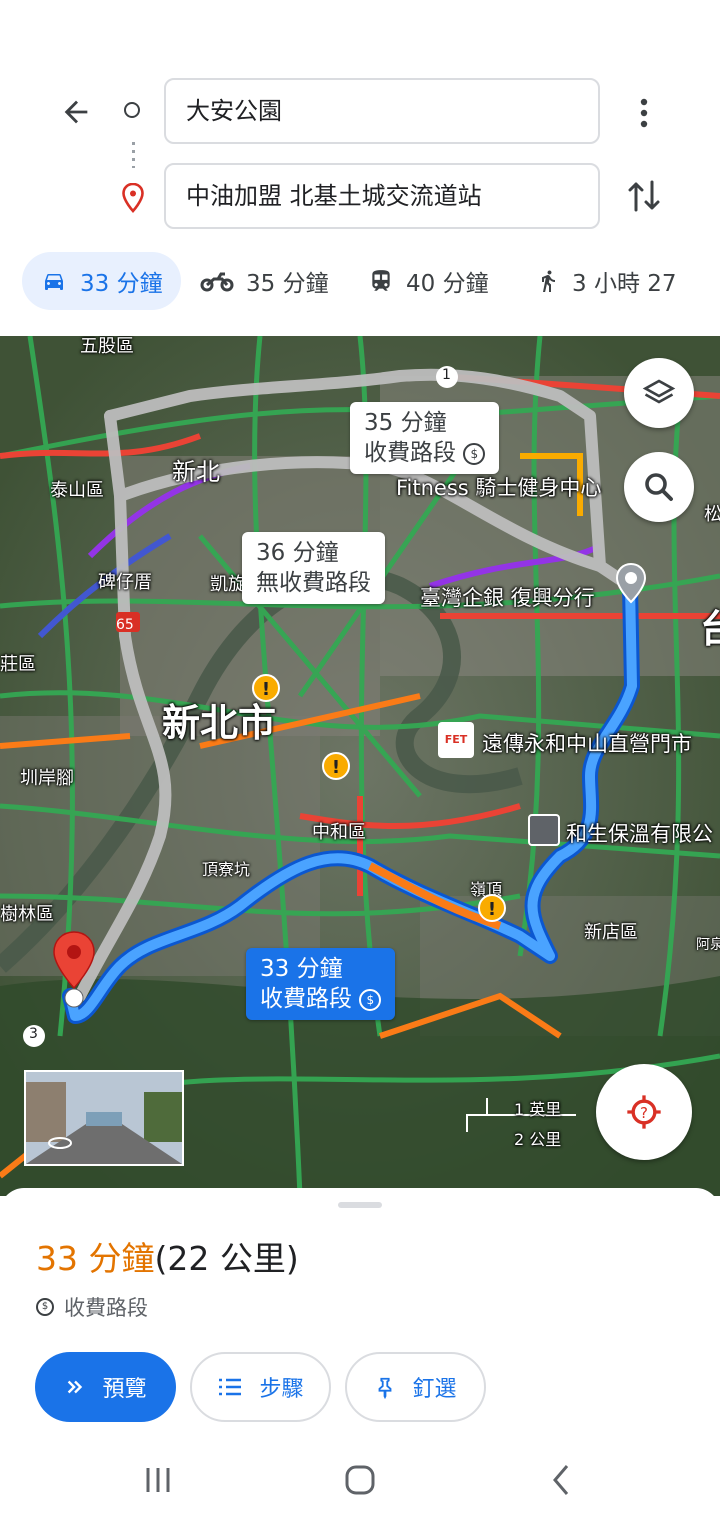 The image size is (720, 1520). What do you see at coordinates (381, 280) in the screenshot?
I see `transit-icon` at bounding box center [381, 280].